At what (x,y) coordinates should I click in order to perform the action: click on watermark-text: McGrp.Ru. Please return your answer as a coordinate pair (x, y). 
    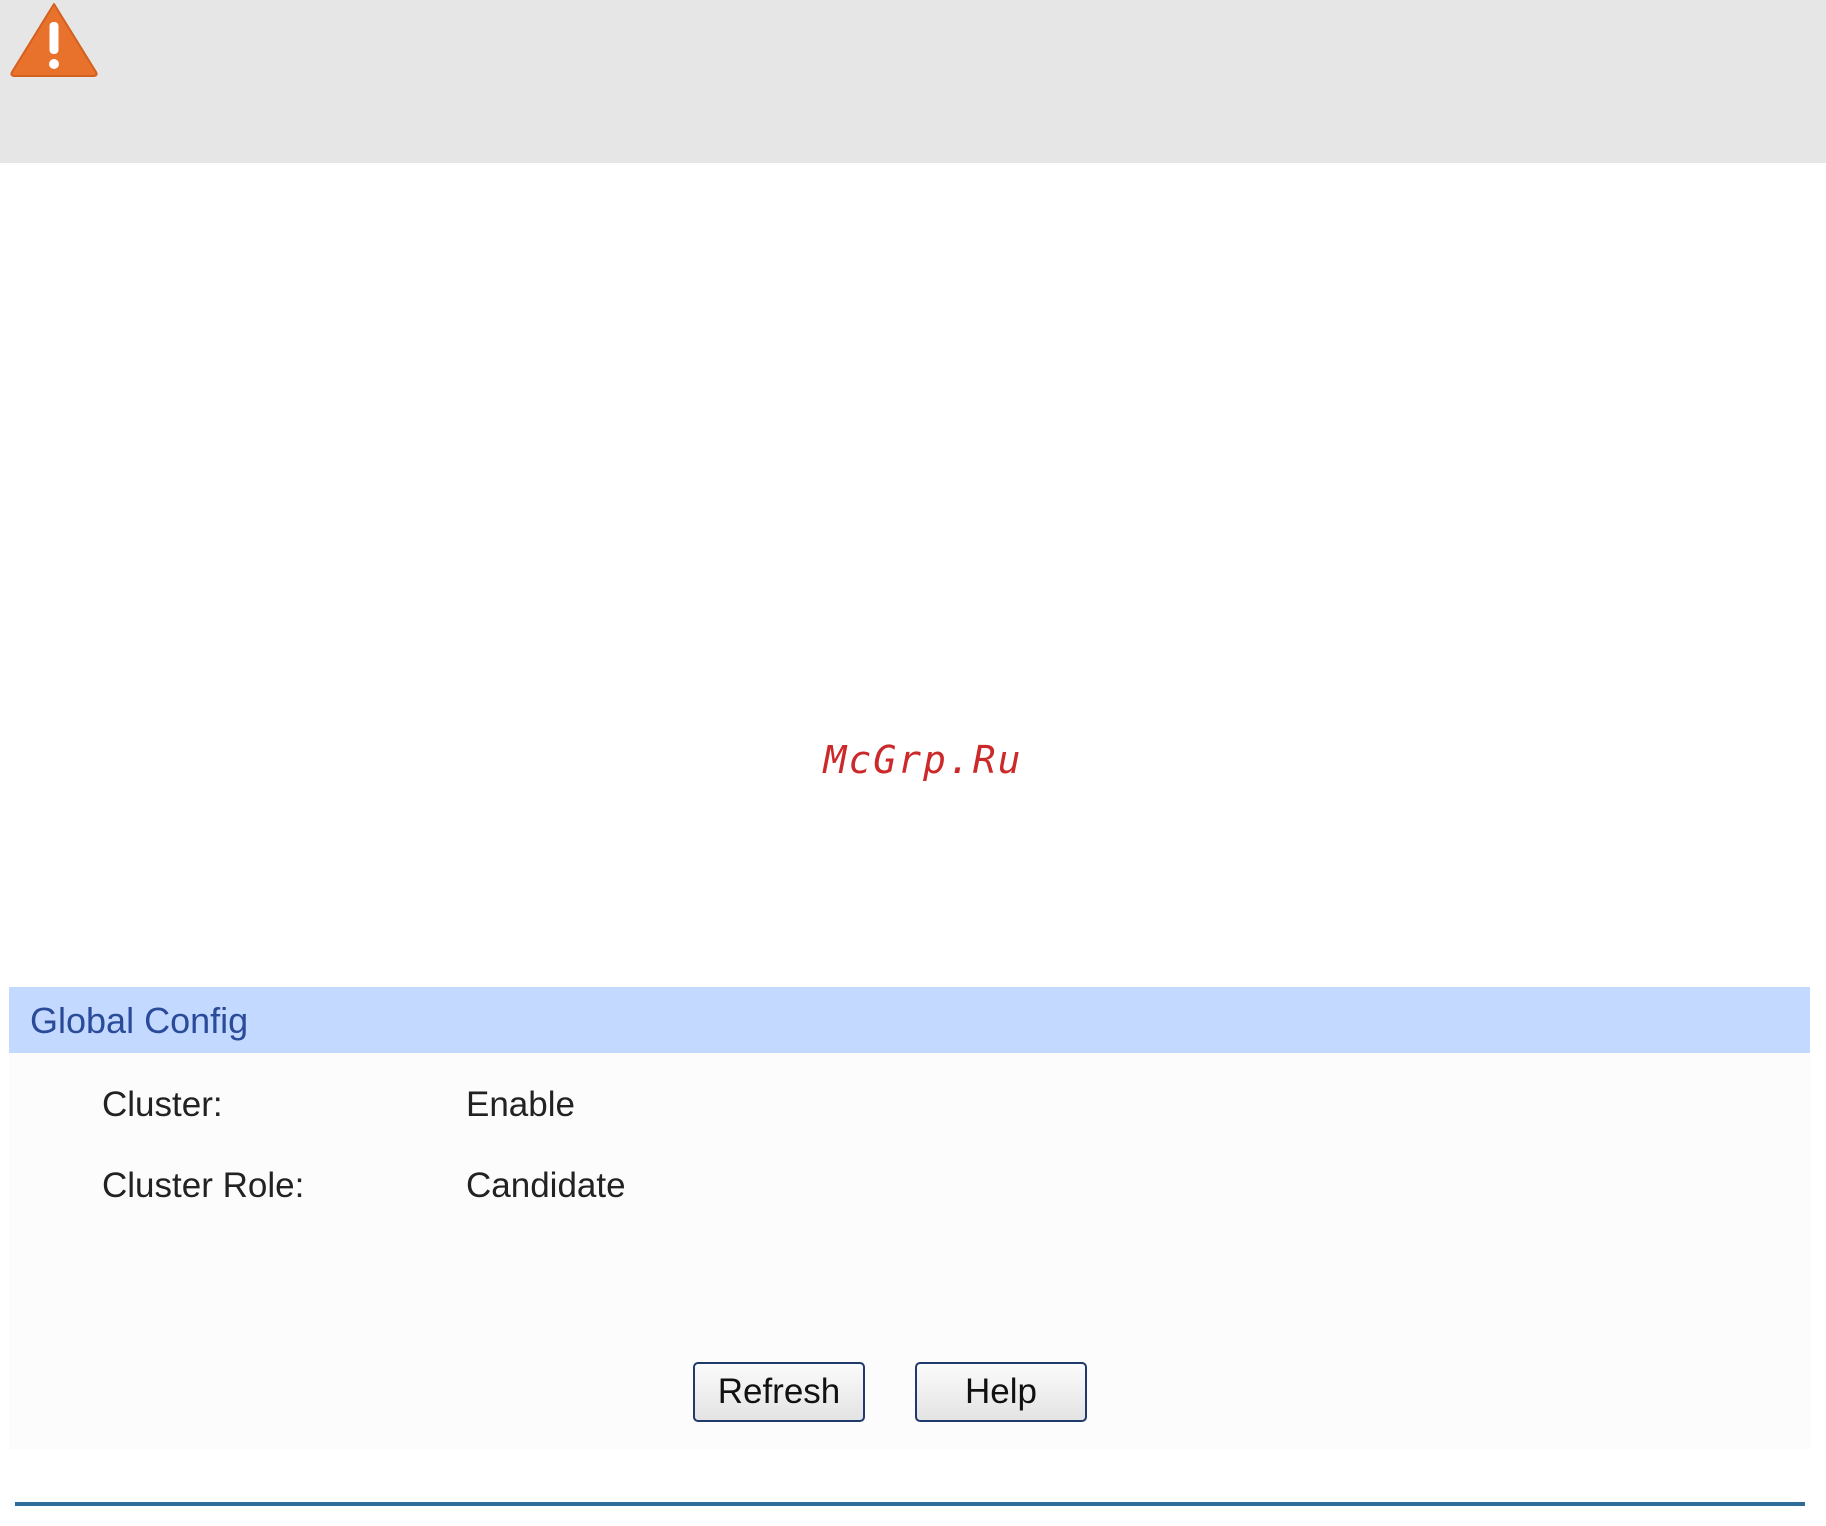
    Looking at the image, I should click on (923, 760).